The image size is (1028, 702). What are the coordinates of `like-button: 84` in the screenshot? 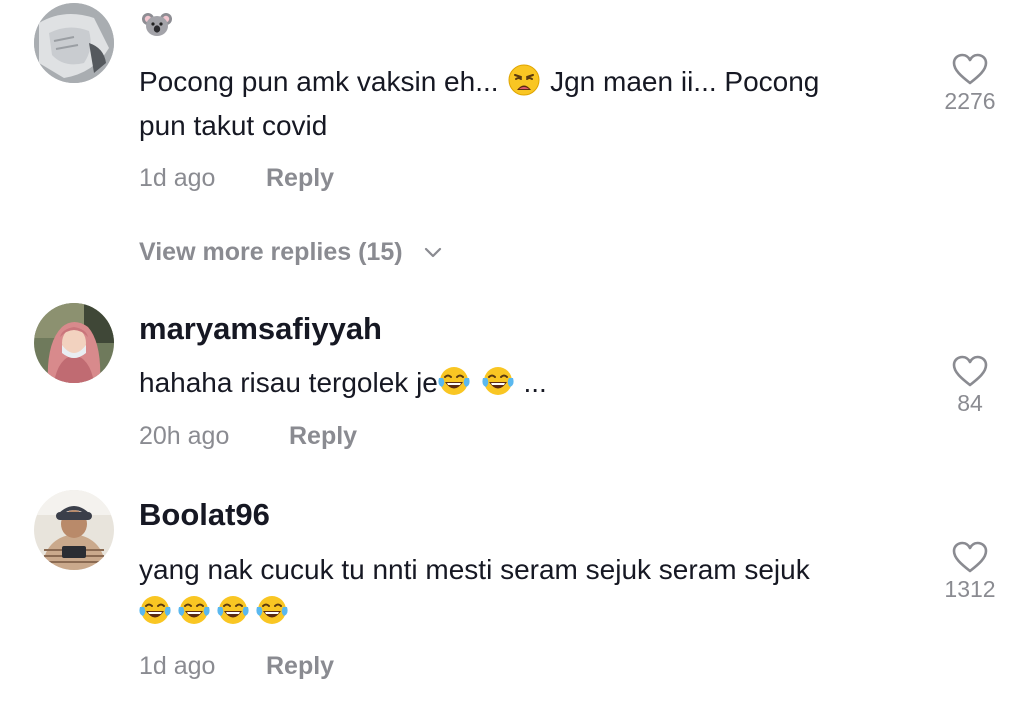 It's located at (970, 385).